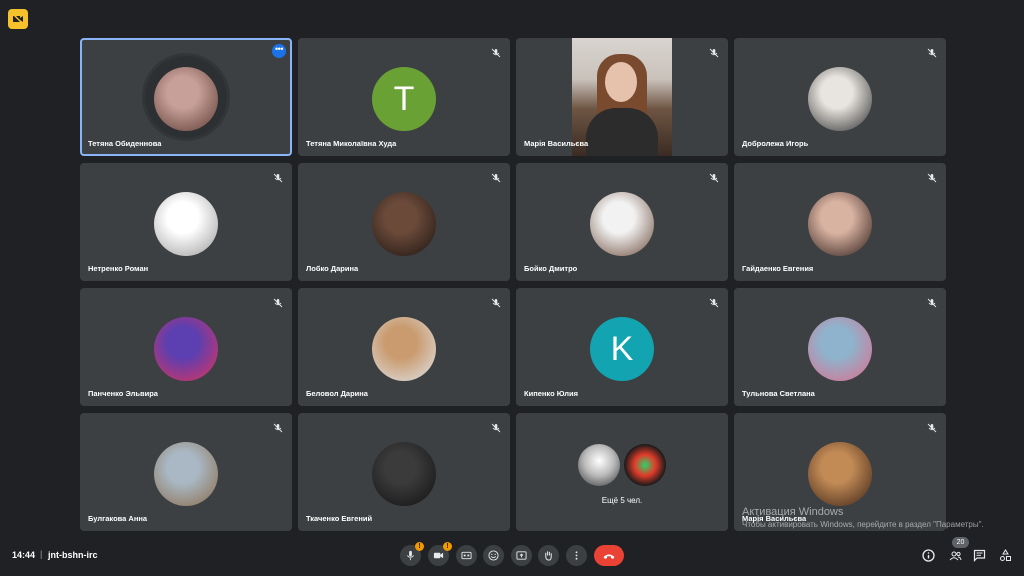 The image size is (1024, 576). I want to click on camera-icon, so click(438, 555).